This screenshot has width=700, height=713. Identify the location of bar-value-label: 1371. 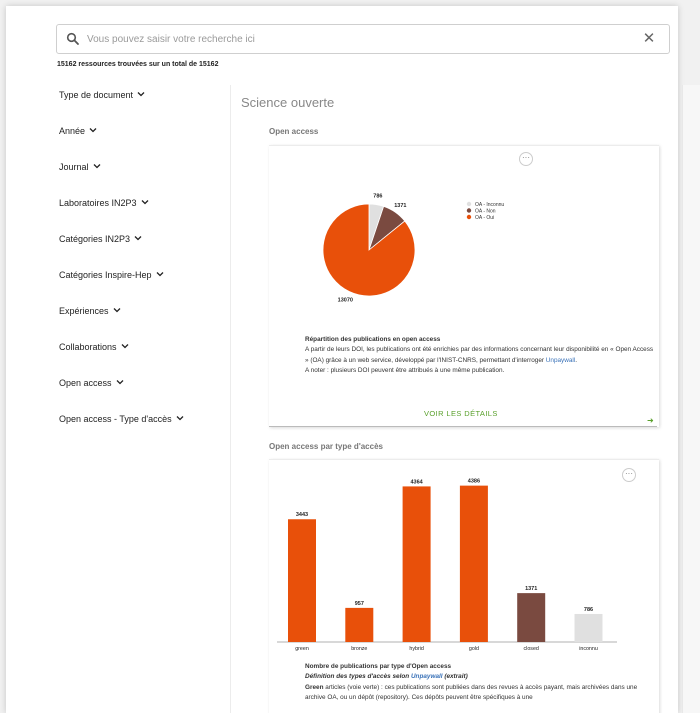
(531, 589).